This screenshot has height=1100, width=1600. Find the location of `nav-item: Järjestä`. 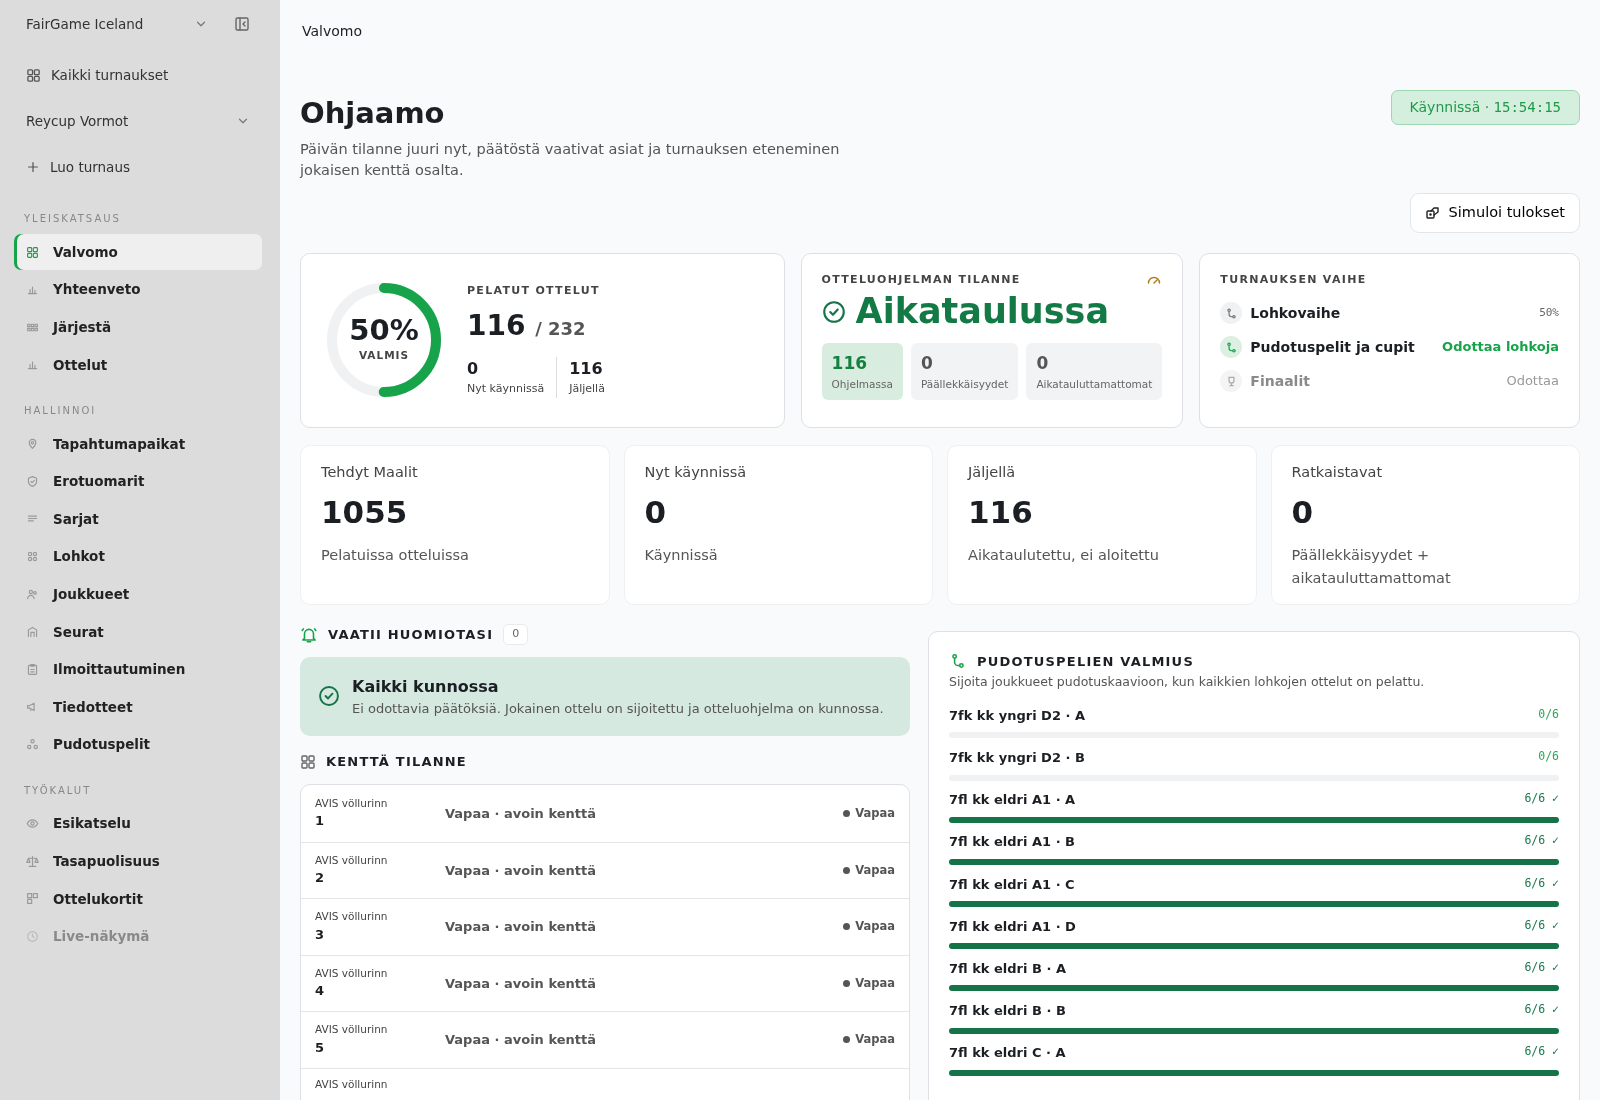

nav-item: Järjestä is located at coordinates (138, 327).